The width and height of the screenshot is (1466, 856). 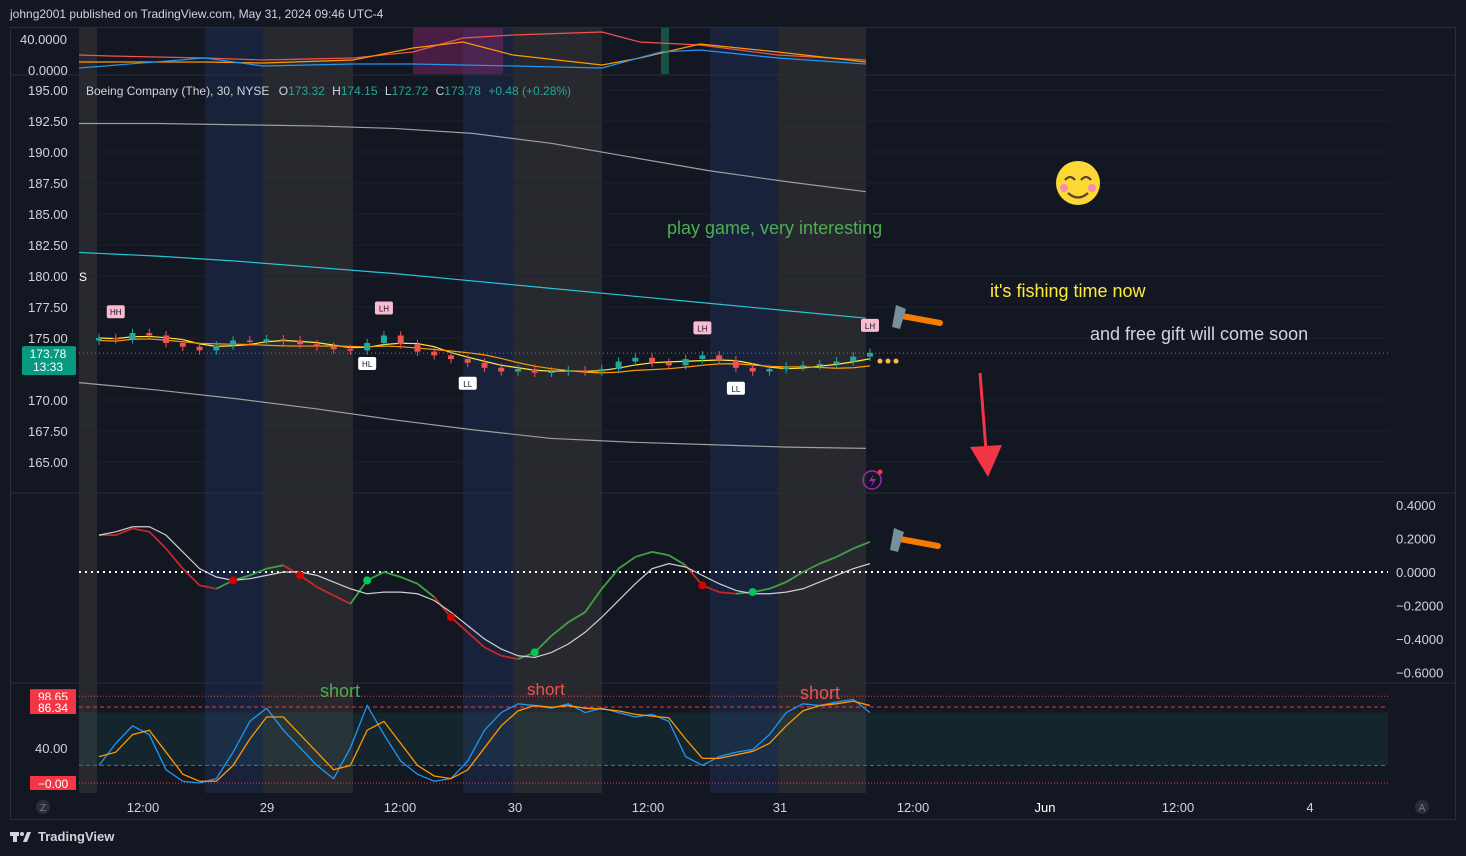 What do you see at coordinates (880, 472) in the screenshot?
I see `lightning-dot` at bounding box center [880, 472].